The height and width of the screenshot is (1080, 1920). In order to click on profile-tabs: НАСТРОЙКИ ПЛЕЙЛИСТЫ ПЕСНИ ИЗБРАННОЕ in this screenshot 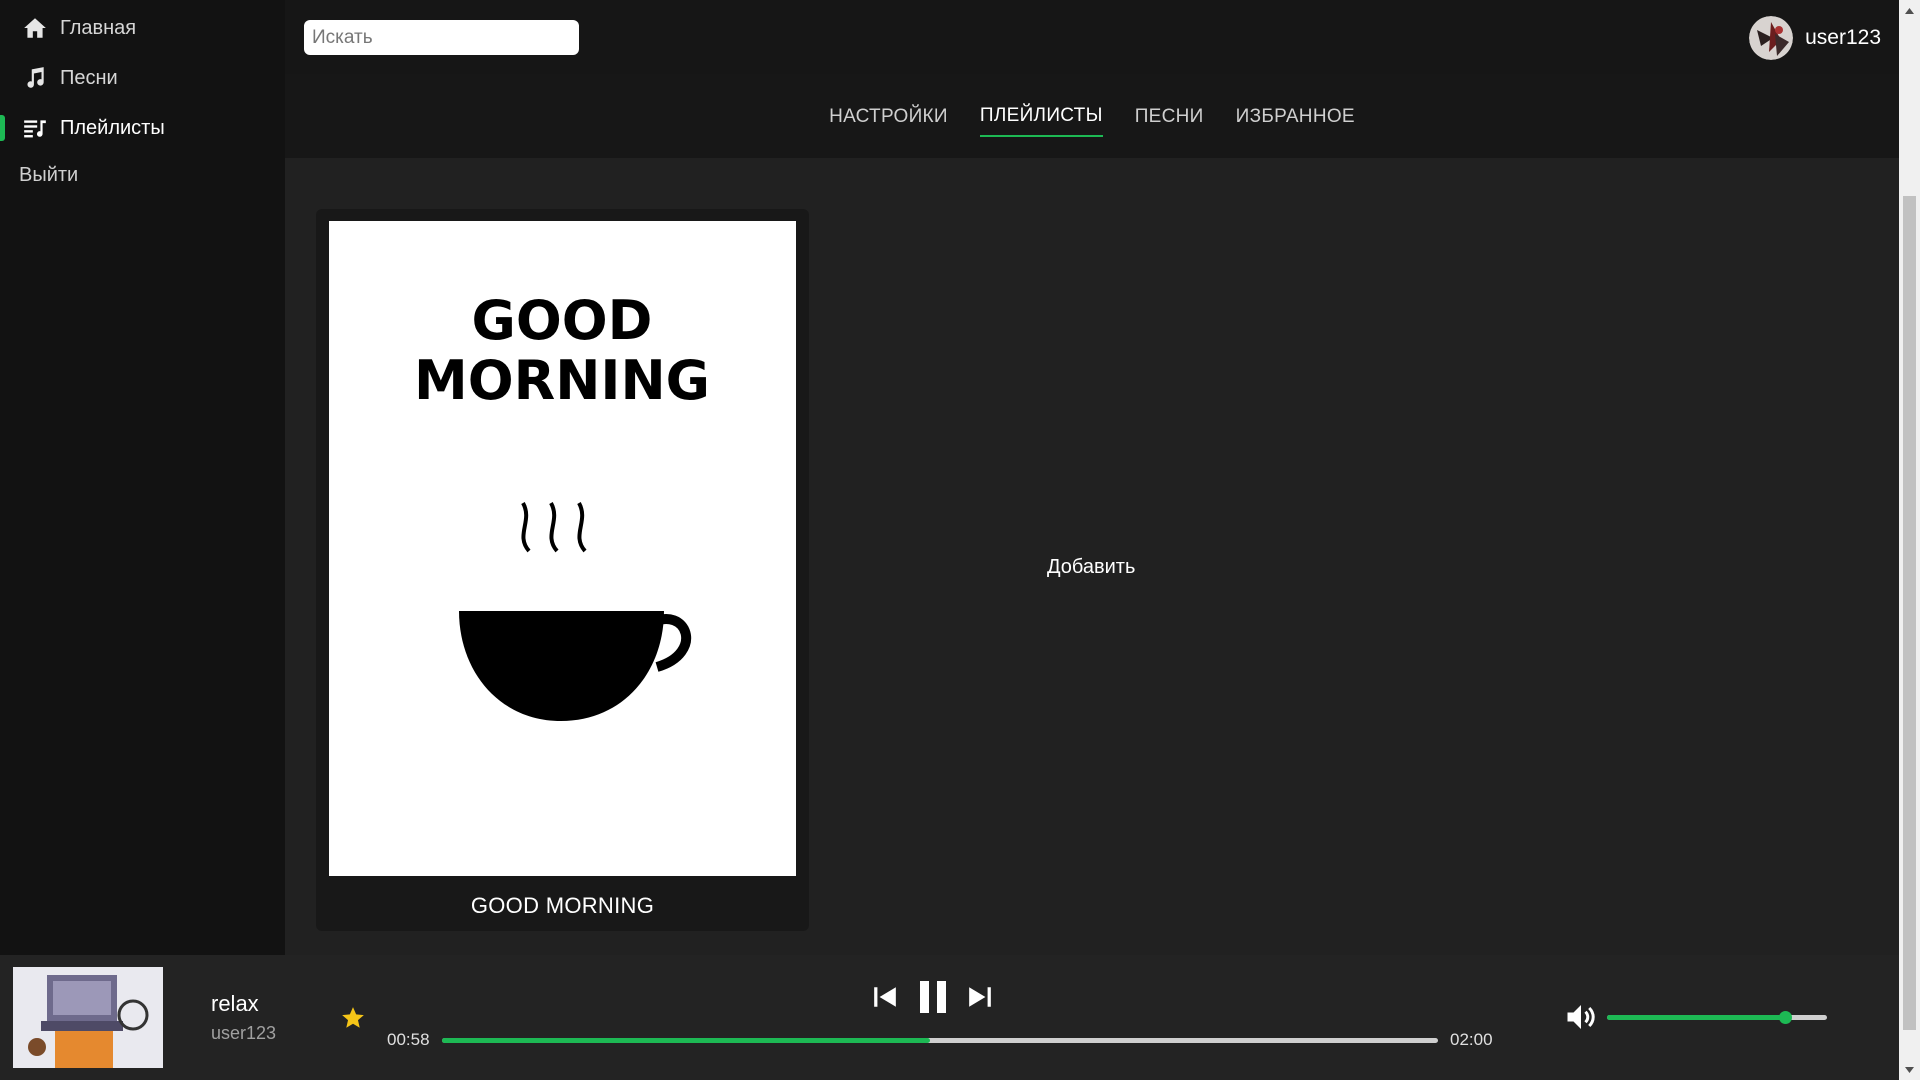, I will do `click(1092, 116)`.